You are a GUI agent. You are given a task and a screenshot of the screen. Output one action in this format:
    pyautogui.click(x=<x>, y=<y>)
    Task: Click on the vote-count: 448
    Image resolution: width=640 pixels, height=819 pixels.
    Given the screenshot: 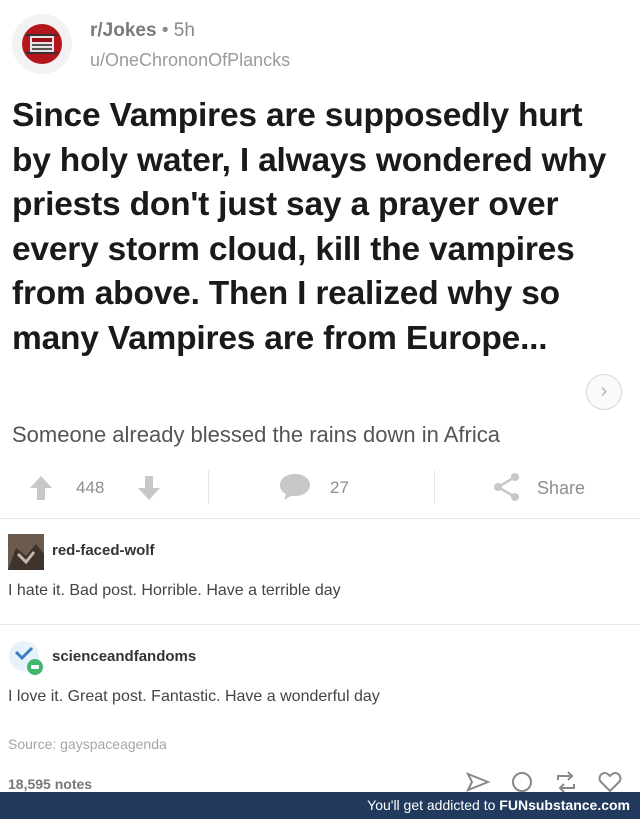 What is the action you would take?
    pyautogui.click(x=90, y=487)
    